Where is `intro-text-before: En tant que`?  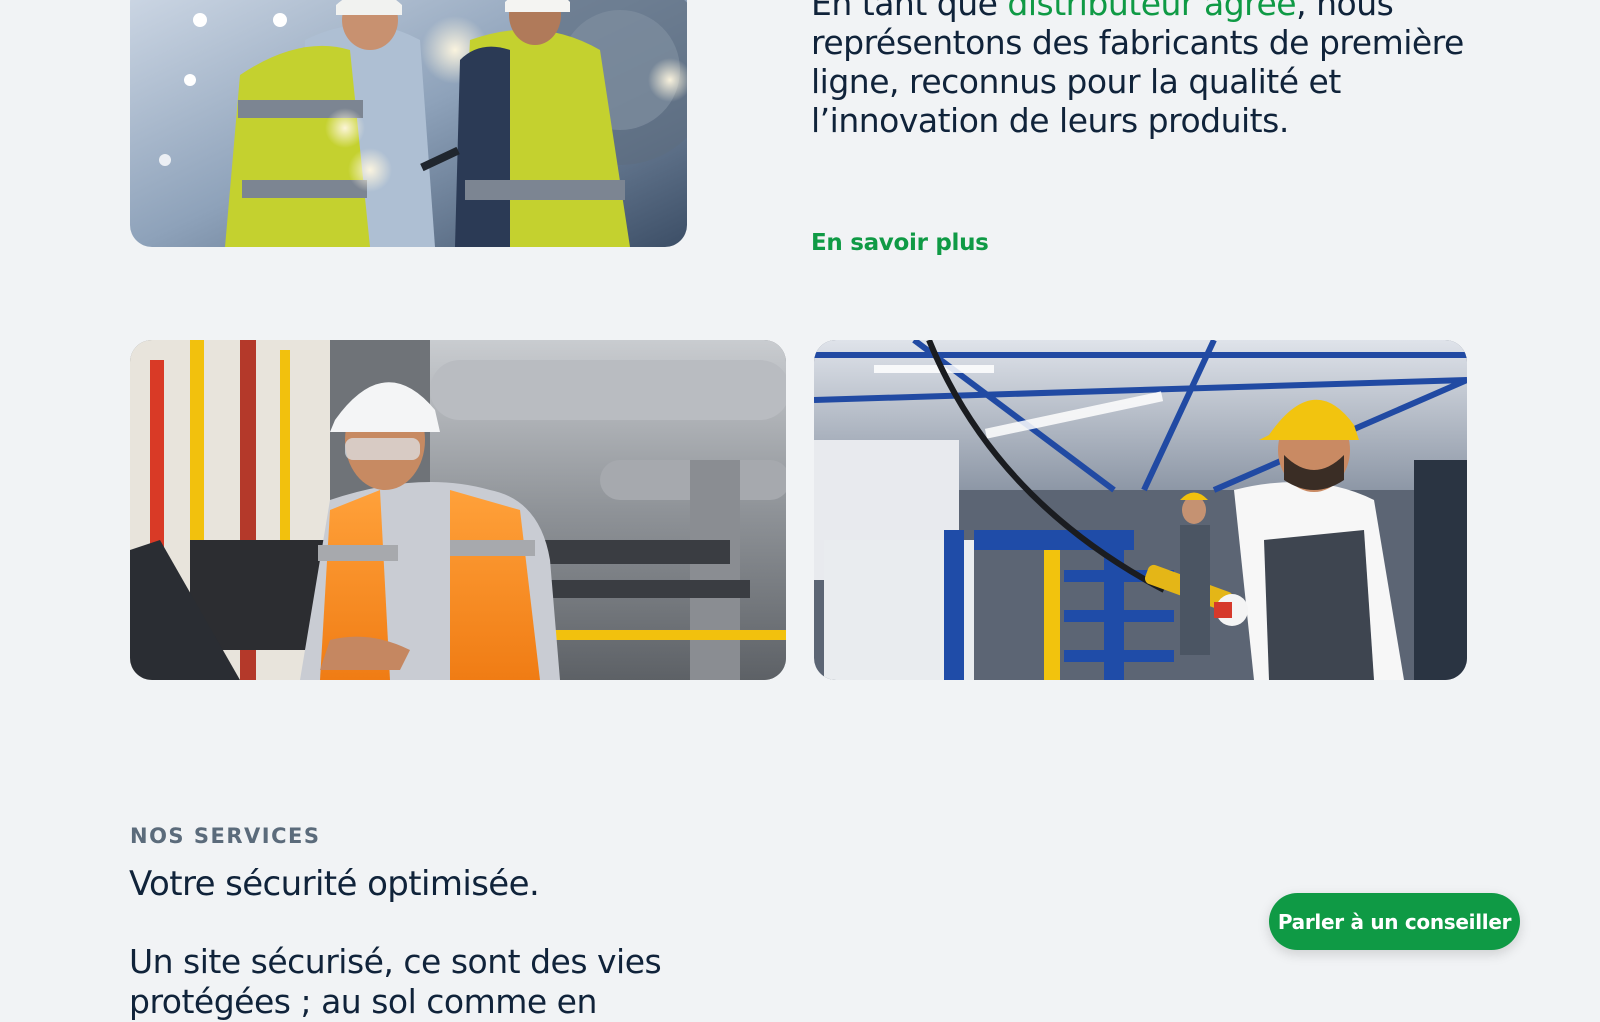
intro-text-before: En tant que is located at coordinates (909, 11).